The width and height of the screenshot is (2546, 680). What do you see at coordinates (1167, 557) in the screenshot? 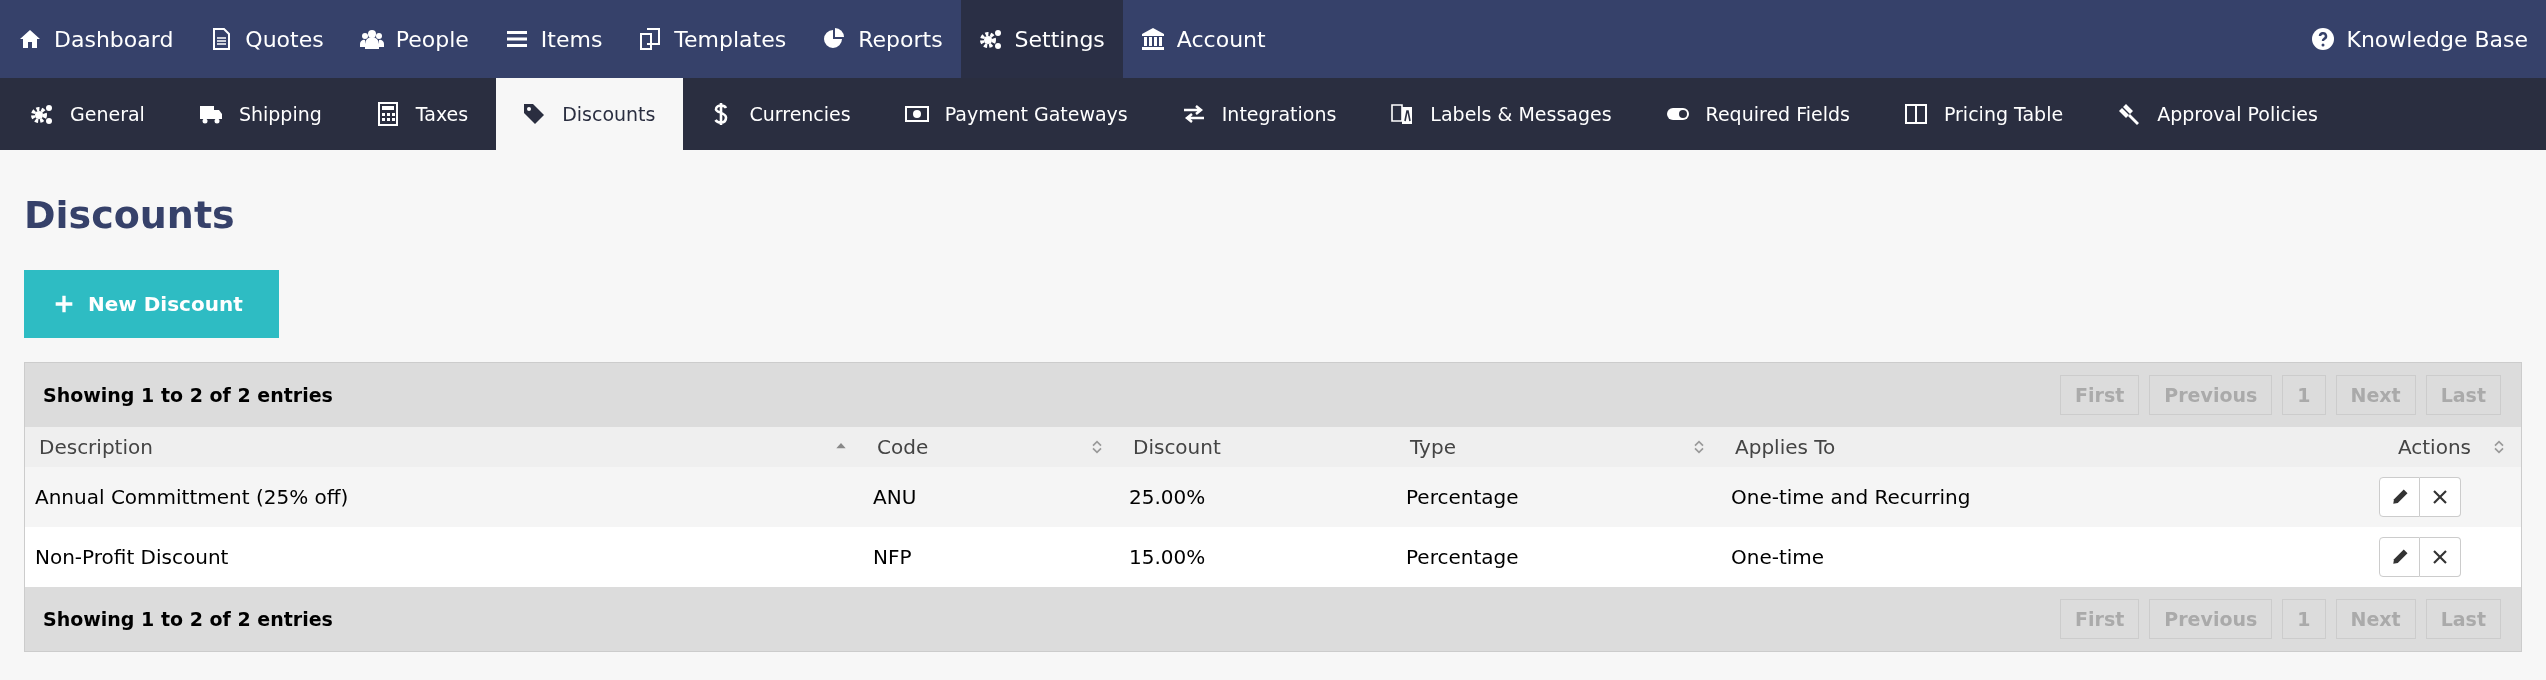
I see `table-cell-text: 15.00%` at bounding box center [1167, 557].